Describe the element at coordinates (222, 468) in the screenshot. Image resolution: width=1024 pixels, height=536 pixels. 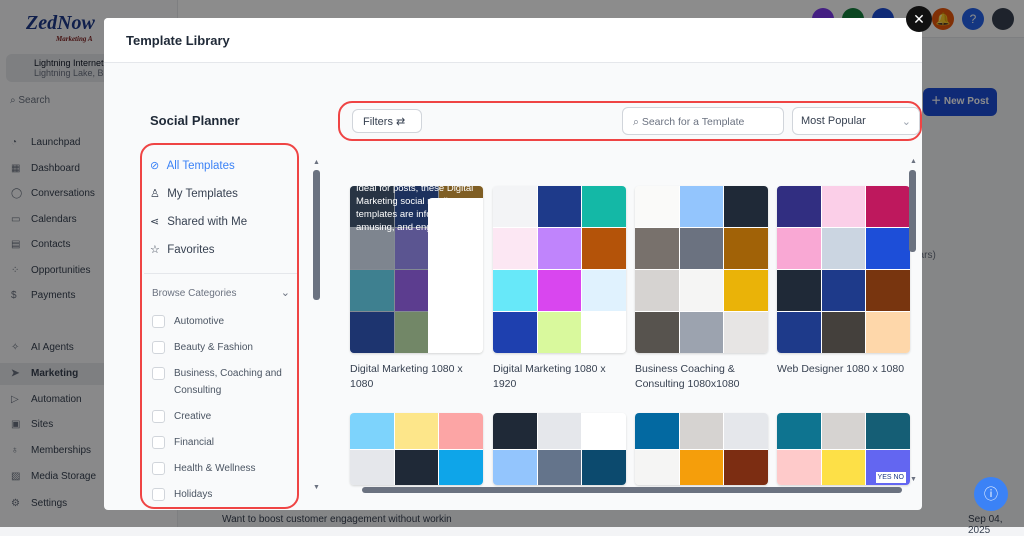
I see `category-checkbox: Health & Wellness` at that location.